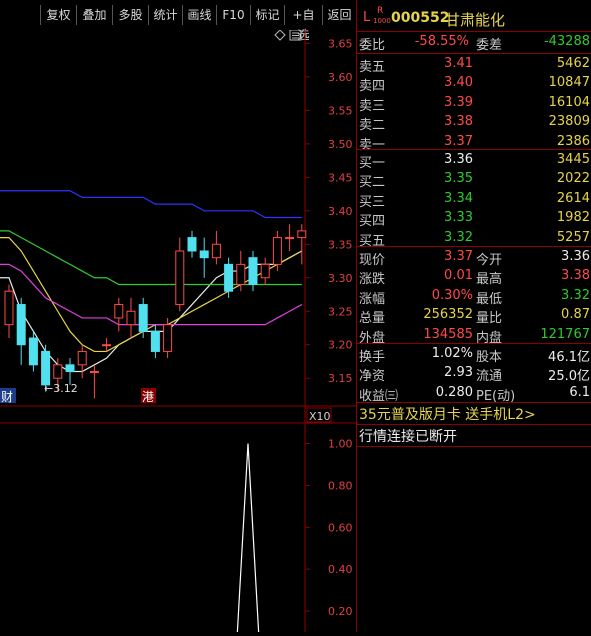 This screenshot has width=591, height=636. Describe the element at coordinates (458, 179) in the screenshot. I see `bid-price: 3.35` at that location.